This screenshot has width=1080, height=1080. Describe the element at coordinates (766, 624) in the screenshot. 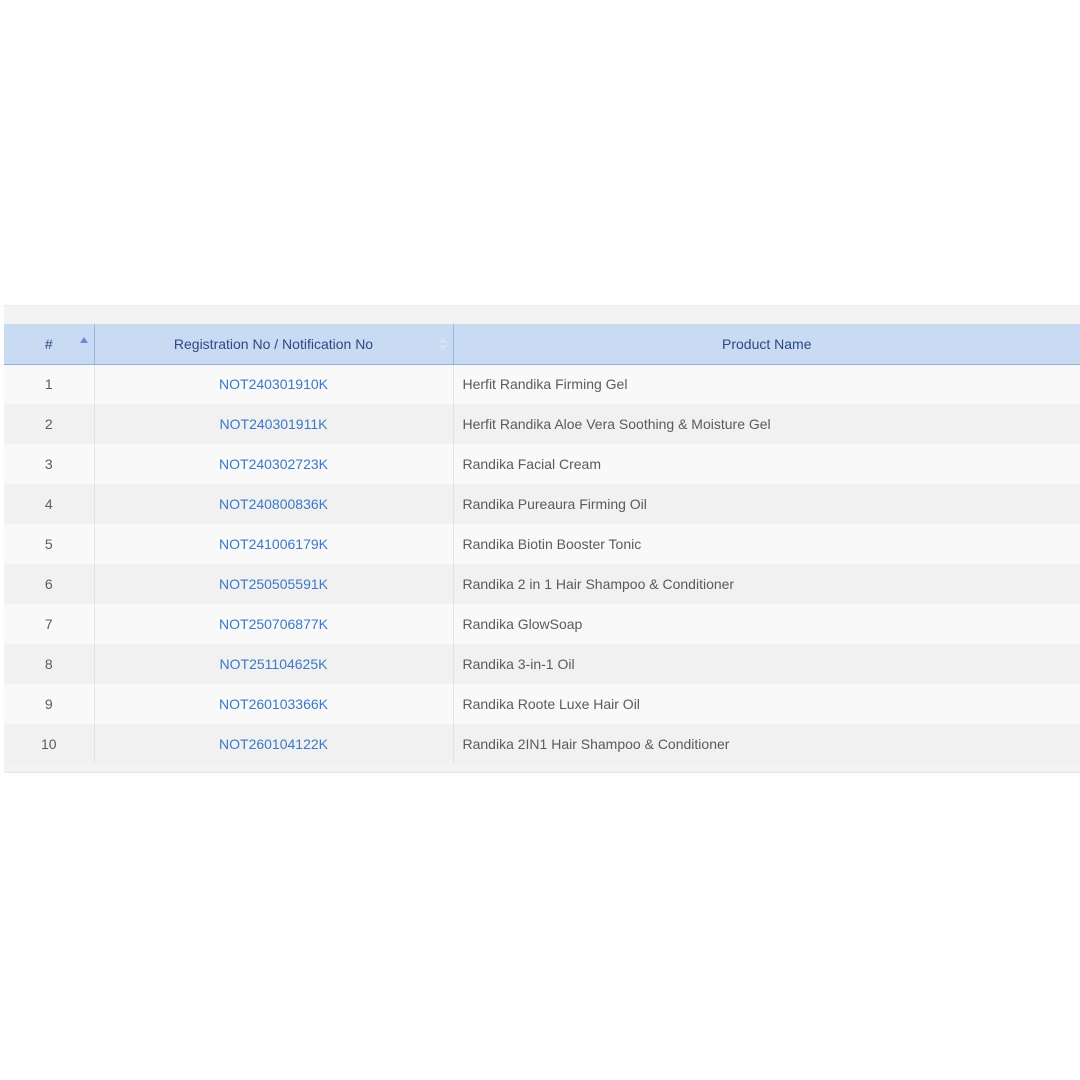

I see `product-name: Randika GlowSoap` at that location.